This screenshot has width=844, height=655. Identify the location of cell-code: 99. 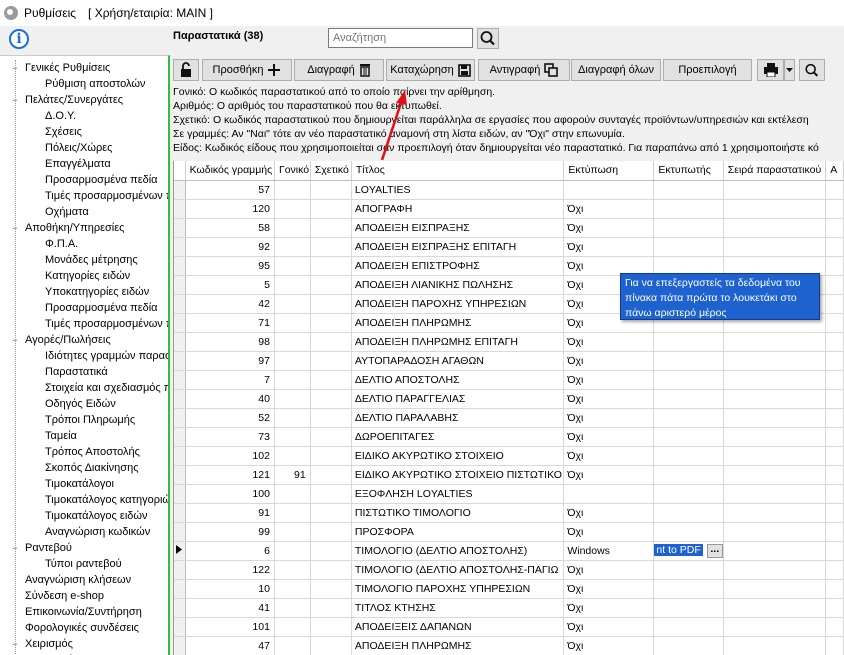
(230, 532).